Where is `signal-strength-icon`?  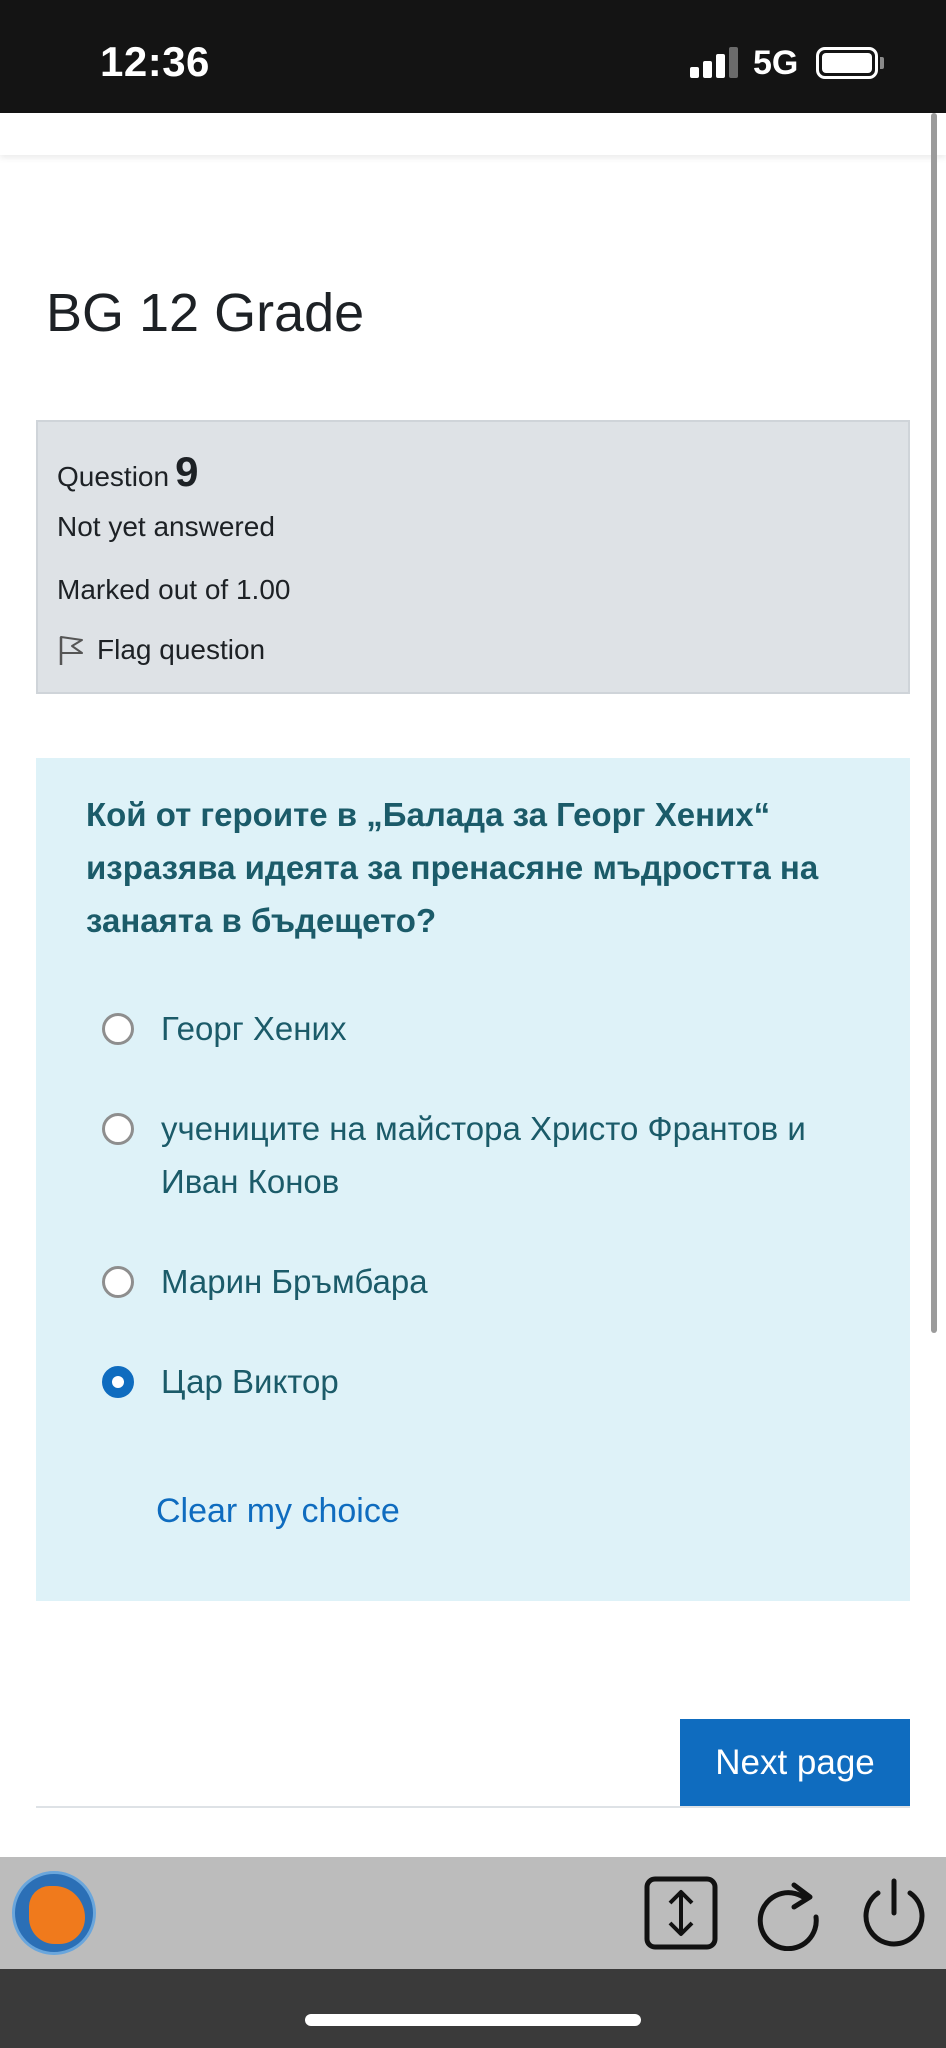
signal-strength-icon is located at coordinates (715, 62).